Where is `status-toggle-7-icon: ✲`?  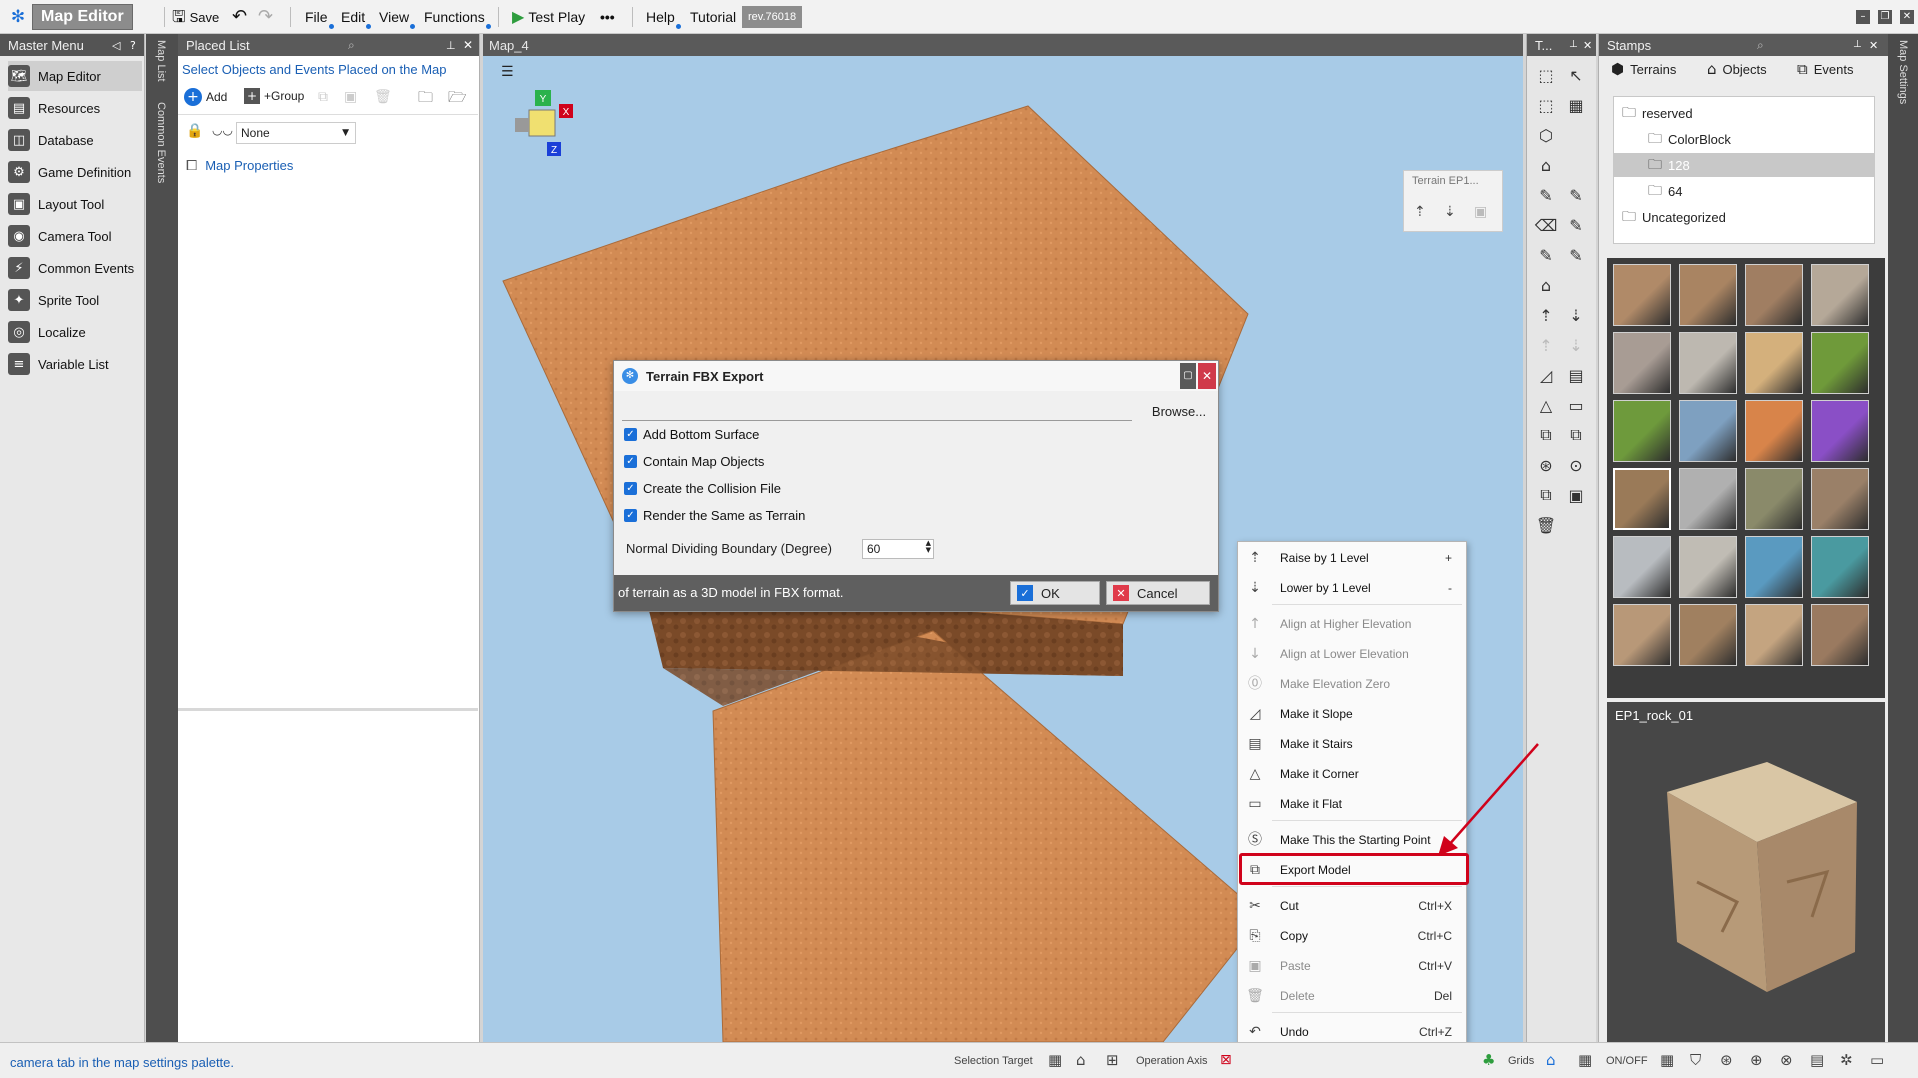 status-toggle-7-icon: ✲ is located at coordinates (1846, 1060).